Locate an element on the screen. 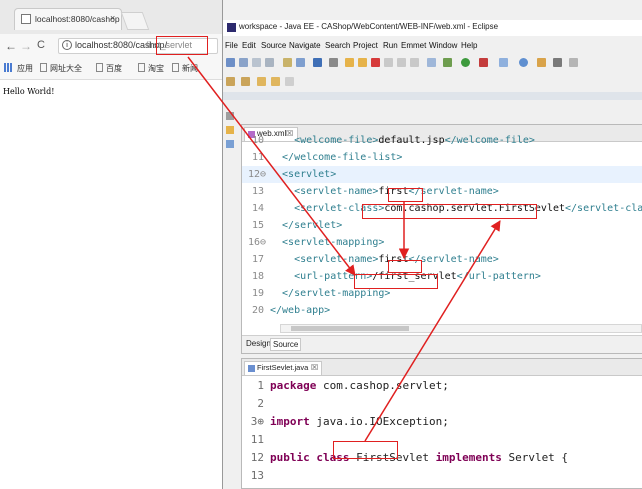 The height and width of the screenshot is (489, 642). xml-code-line: 15 </servlet> is located at coordinates (442, 225).